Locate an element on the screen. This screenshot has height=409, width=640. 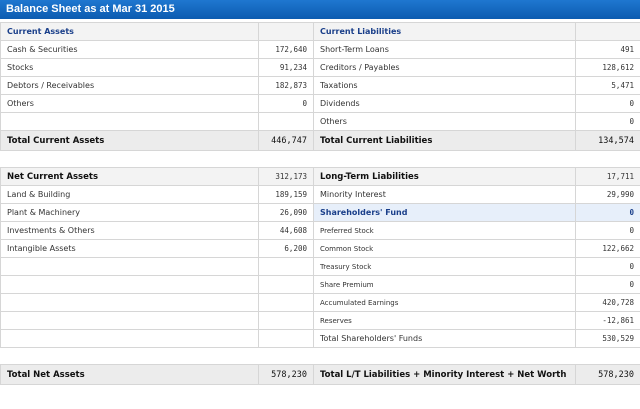
row-value: 491 is located at coordinates (607, 49).